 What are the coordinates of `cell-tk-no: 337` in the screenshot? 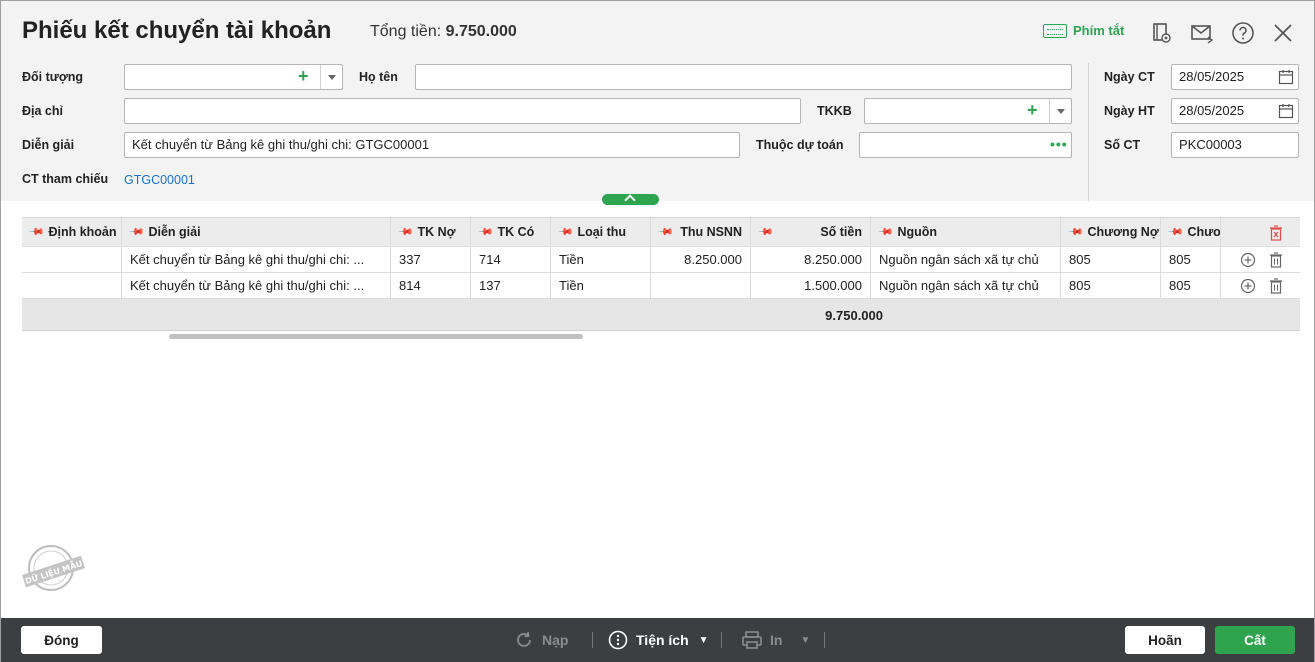 It's located at (431, 259).